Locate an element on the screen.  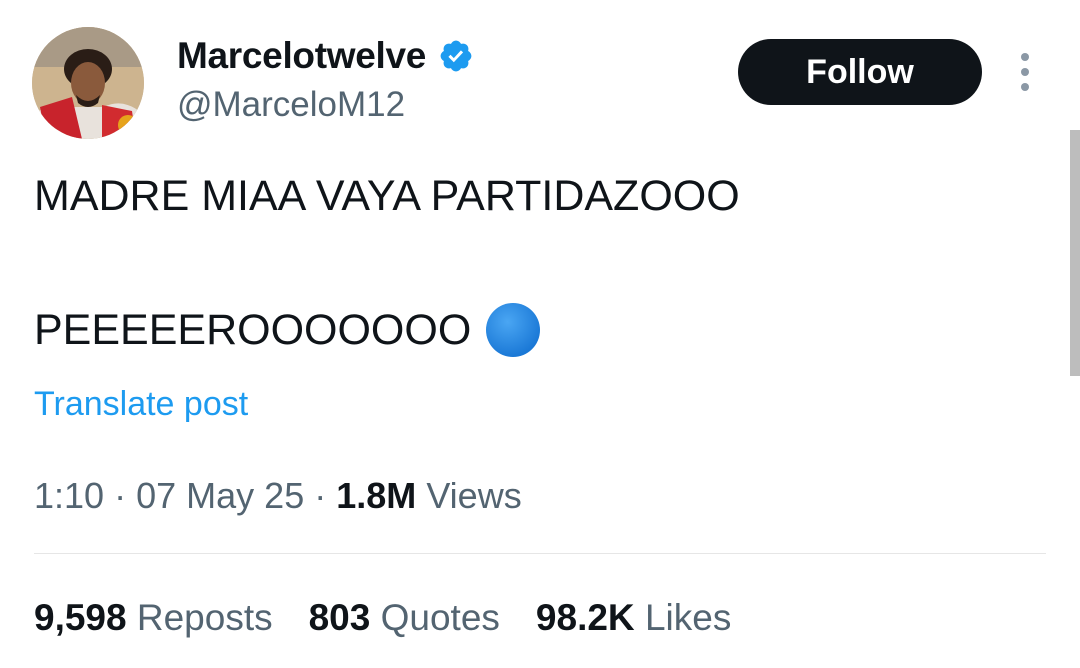
views-count: 1.8M is located at coordinates (376, 495).